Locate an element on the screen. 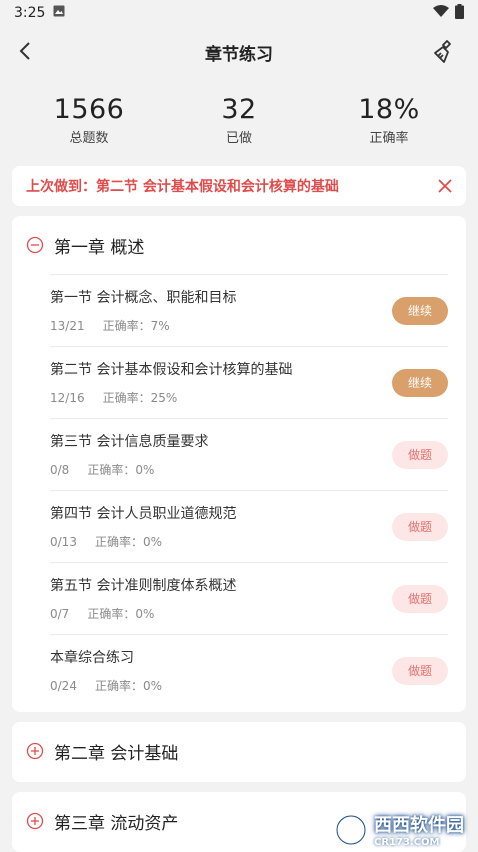 The image size is (478, 852). section-row: 第四节 会计人员职业道德规范 0/13 正确率：0% 做题 is located at coordinates (249, 526).